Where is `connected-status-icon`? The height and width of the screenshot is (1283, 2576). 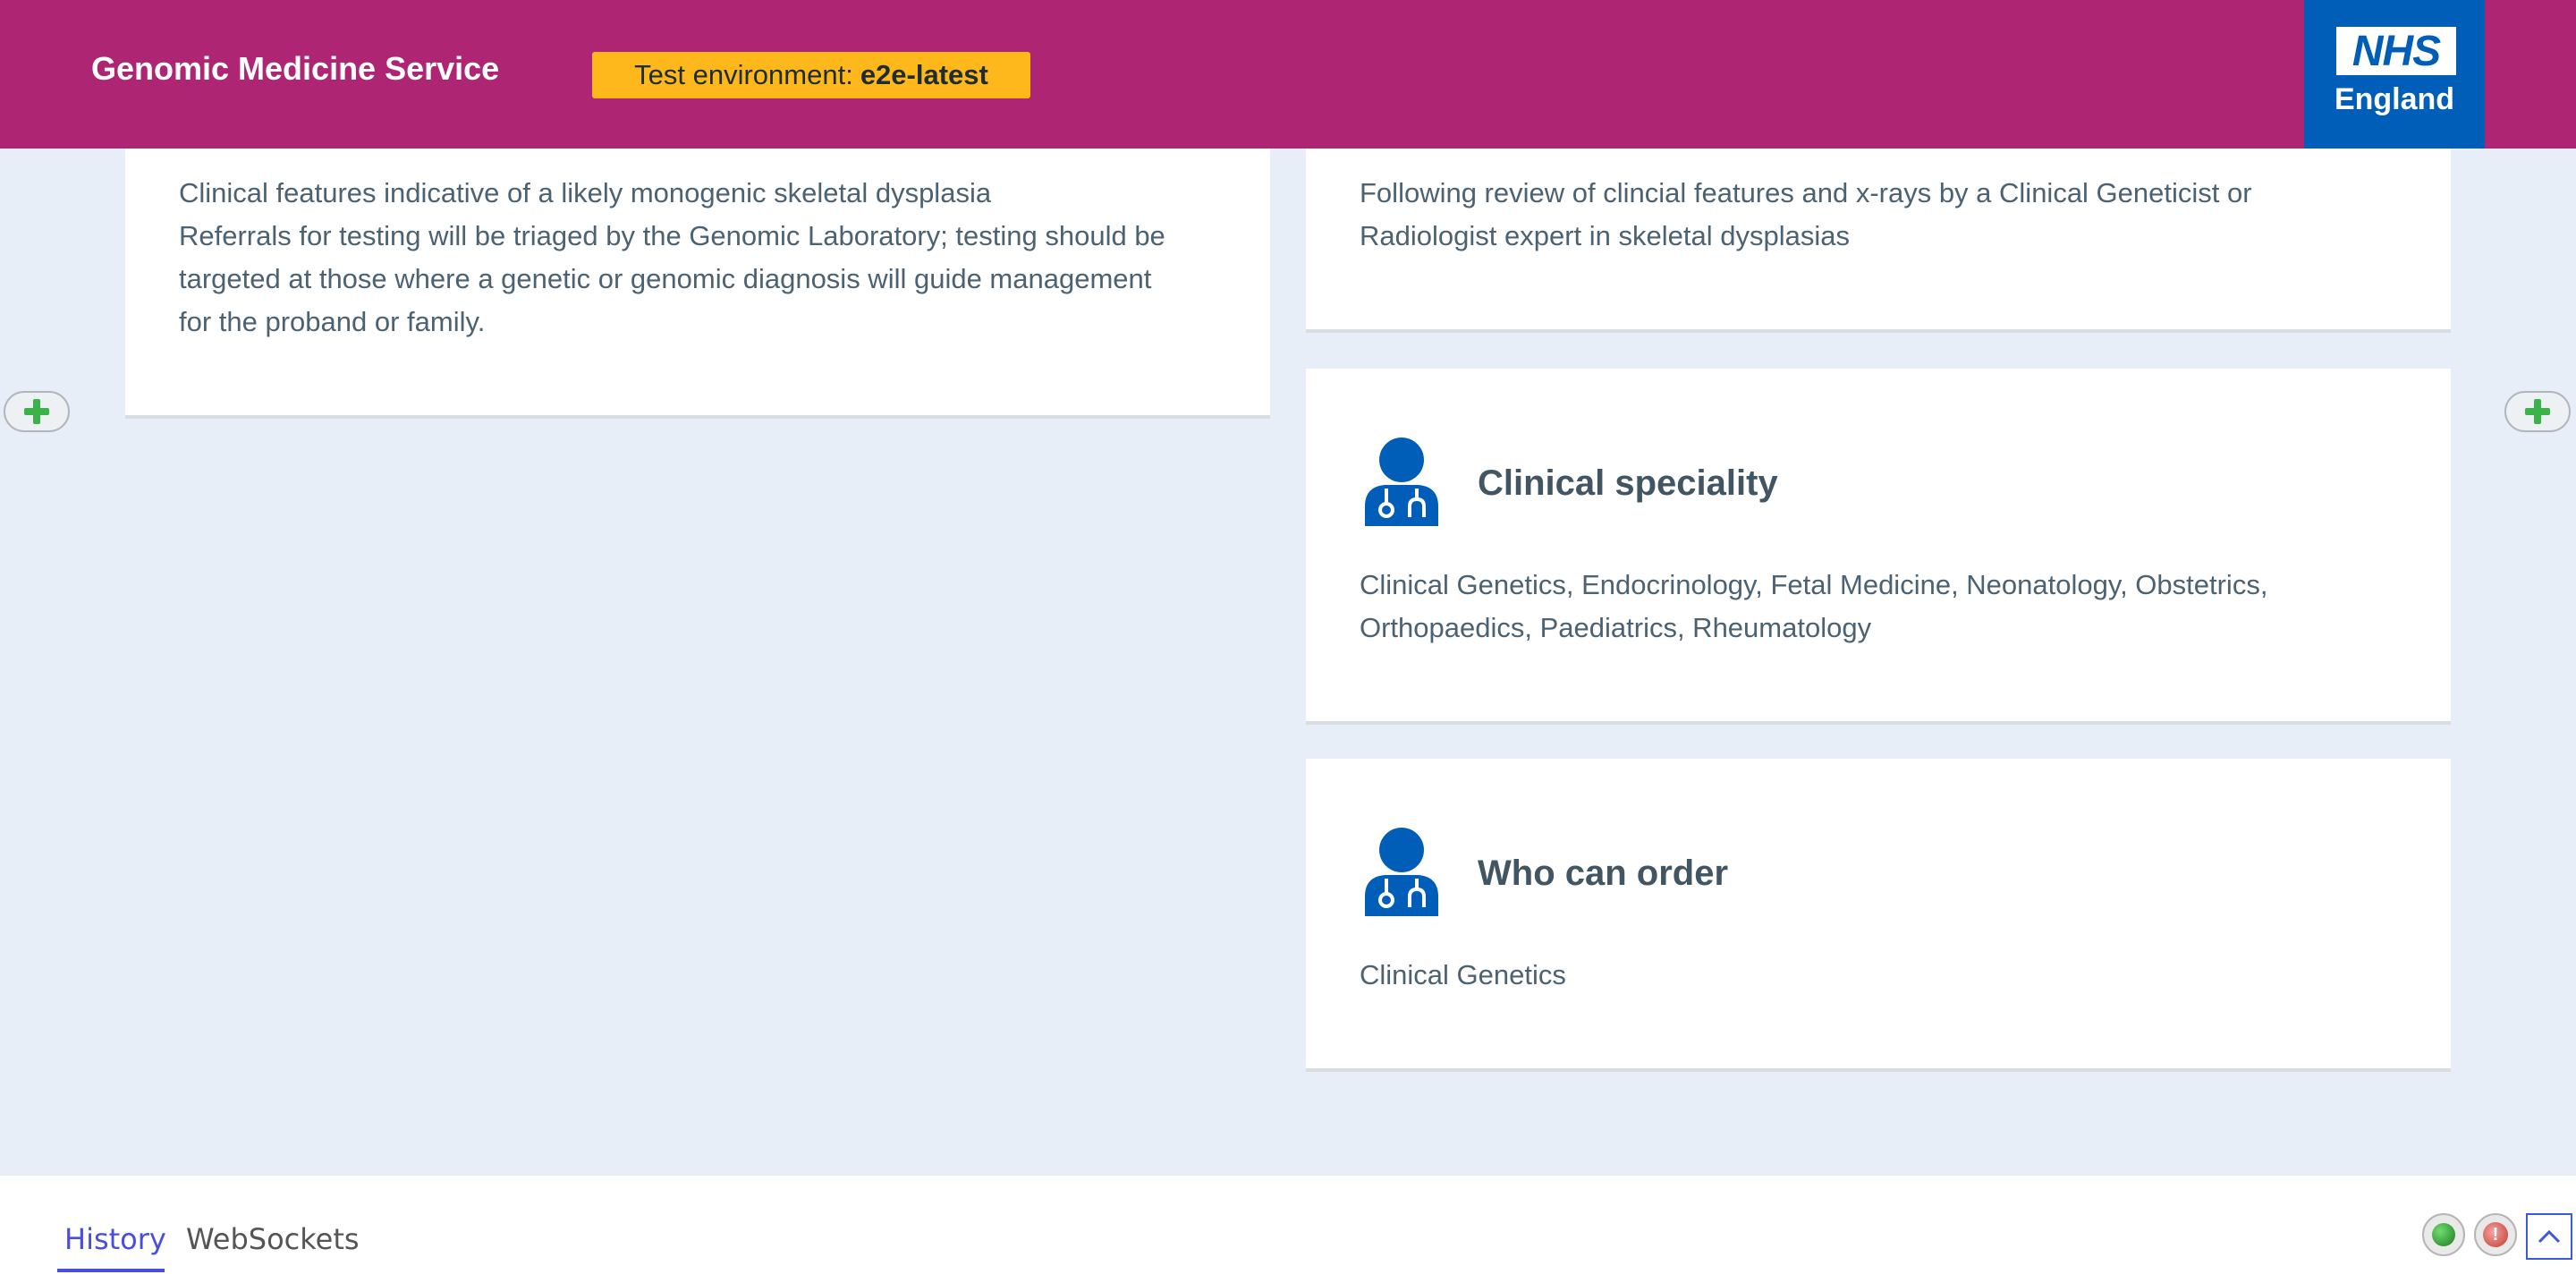
connected-status-icon is located at coordinates (2443, 1234).